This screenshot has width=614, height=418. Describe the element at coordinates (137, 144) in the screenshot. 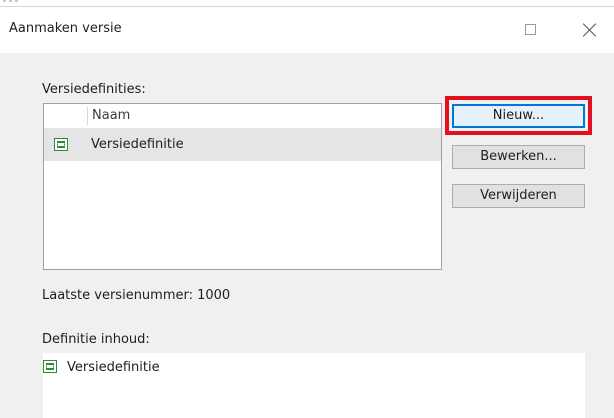

I see `list-item-label: Versiedefinitie` at that location.